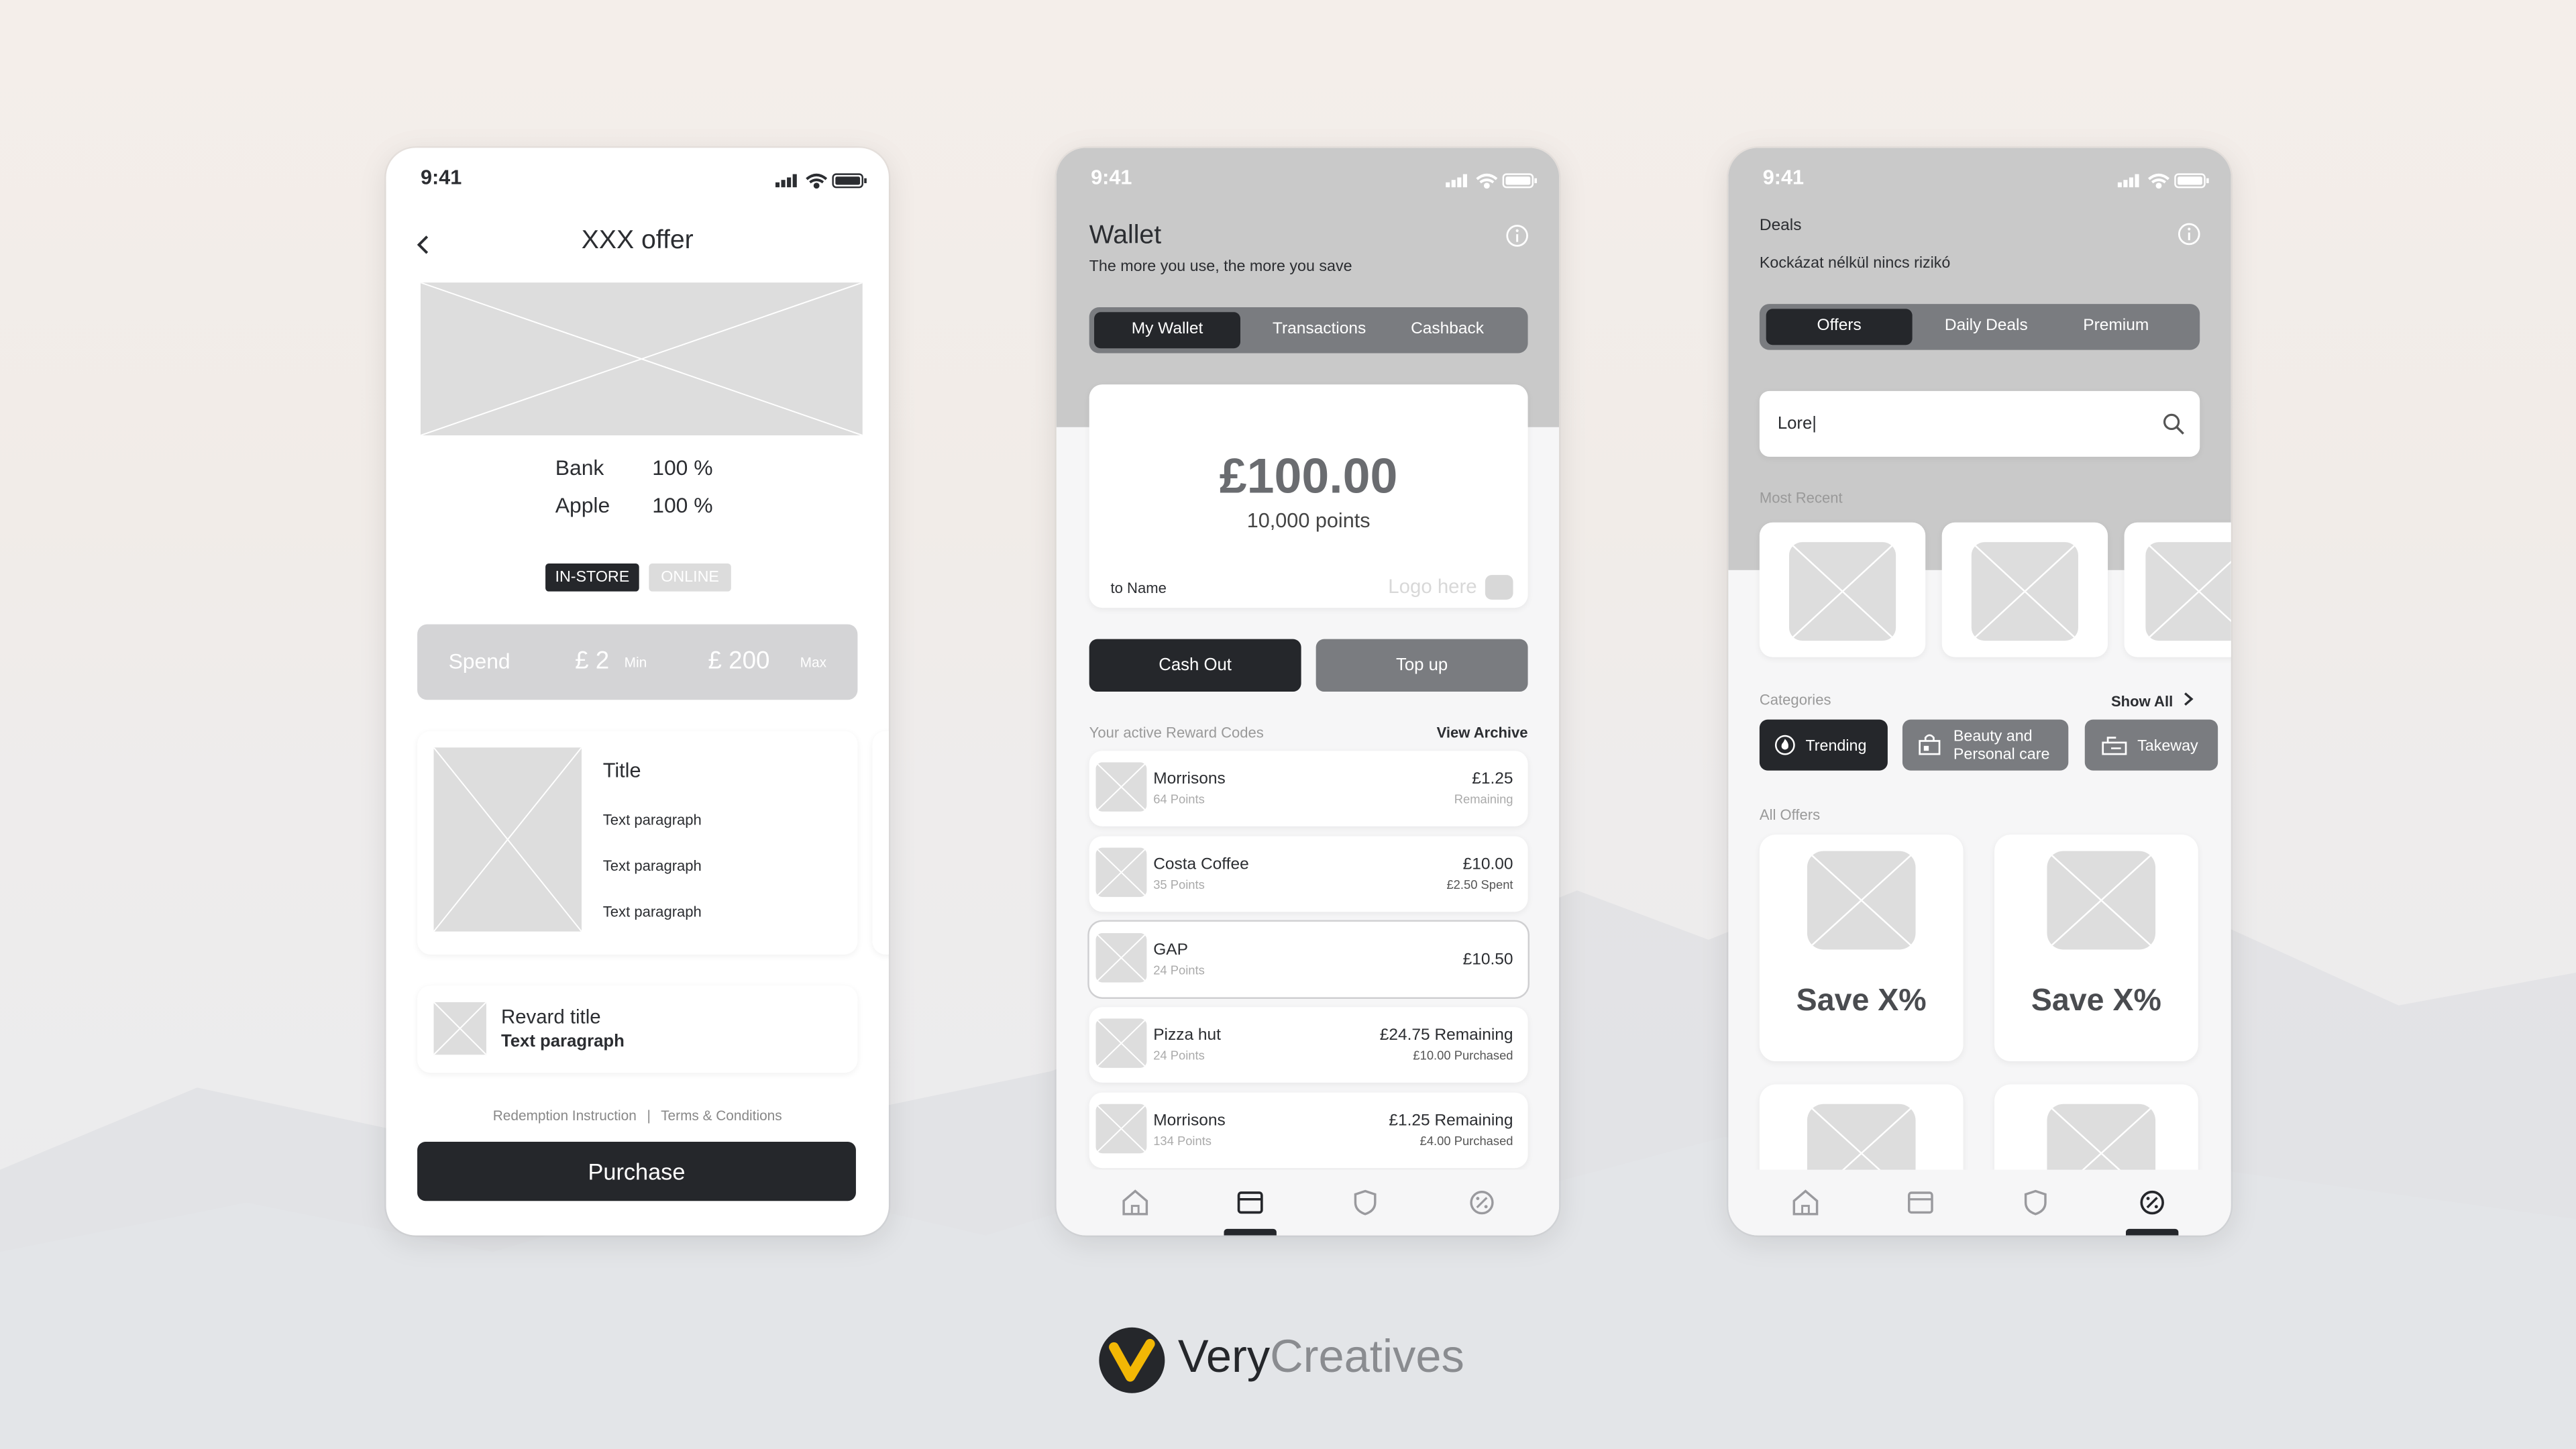 The width and height of the screenshot is (2576, 1449). What do you see at coordinates (1189, 779) in the screenshot?
I see `reward-code-name: Morrisons` at bounding box center [1189, 779].